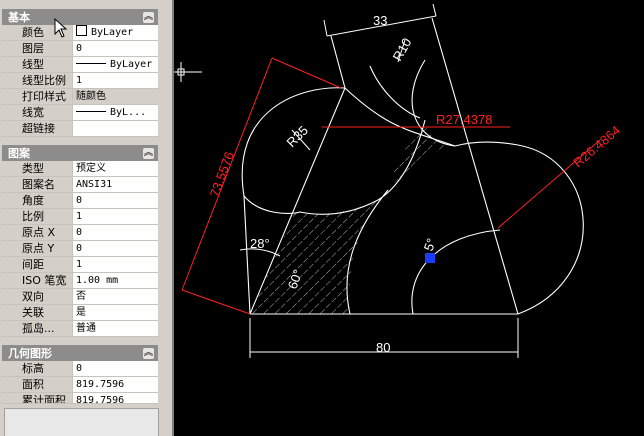 The image size is (644, 436). I want to click on prop-label: 面积, so click(33, 384).